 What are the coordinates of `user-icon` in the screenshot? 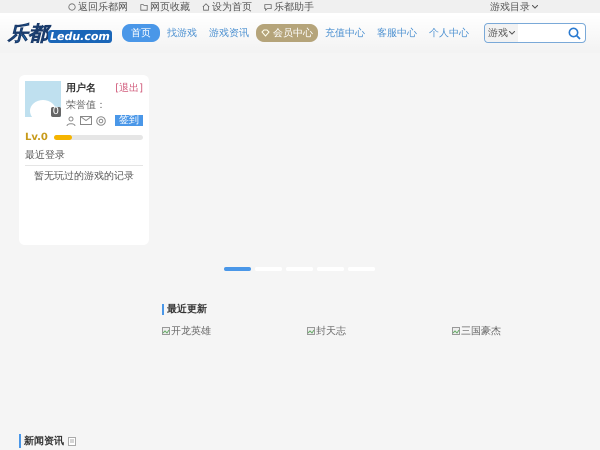 It's located at (71, 121).